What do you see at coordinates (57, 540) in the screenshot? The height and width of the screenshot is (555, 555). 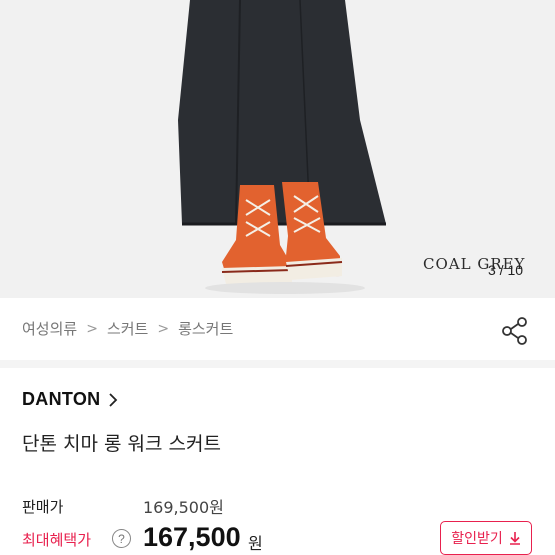 I see `max-benefit-label: 최대혜택가` at bounding box center [57, 540].